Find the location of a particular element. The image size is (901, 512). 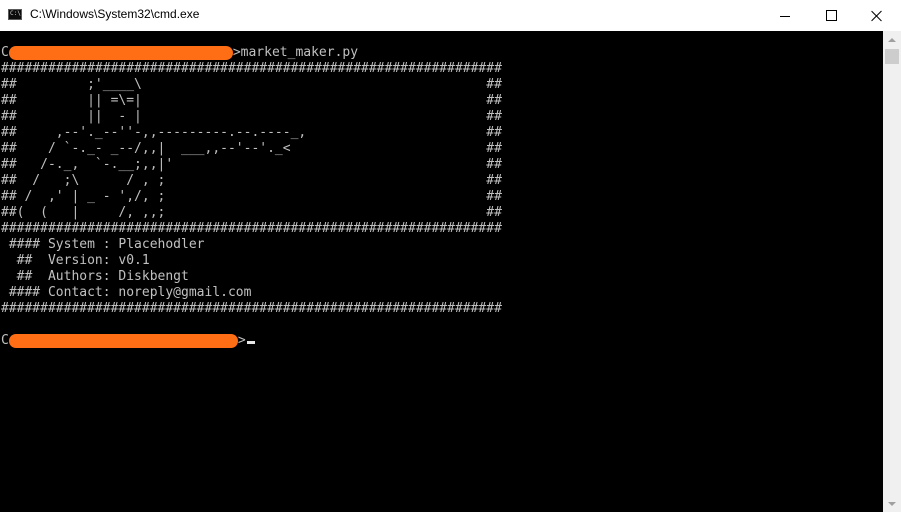

maximize-button is located at coordinates (831, 15).